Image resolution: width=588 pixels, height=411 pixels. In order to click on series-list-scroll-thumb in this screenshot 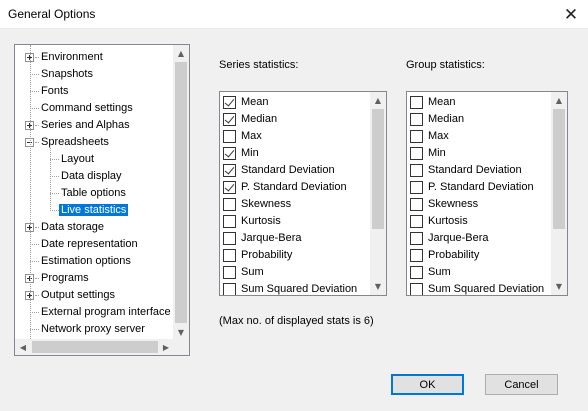, I will do `click(378, 169)`.